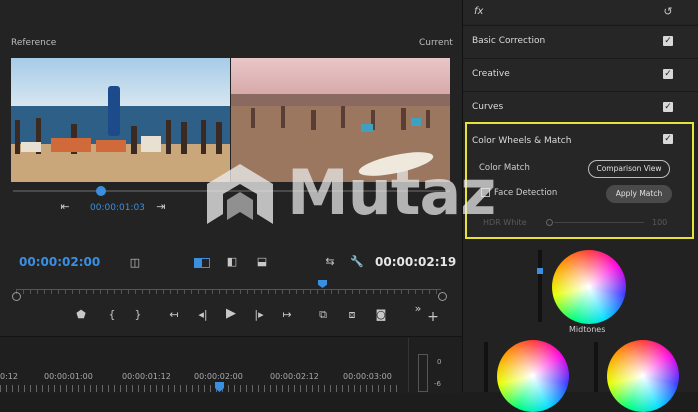 The height and width of the screenshot is (412, 698). What do you see at coordinates (408, 365) in the screenshot?
I see `timeline-divider` at bounding box center [408, 365].